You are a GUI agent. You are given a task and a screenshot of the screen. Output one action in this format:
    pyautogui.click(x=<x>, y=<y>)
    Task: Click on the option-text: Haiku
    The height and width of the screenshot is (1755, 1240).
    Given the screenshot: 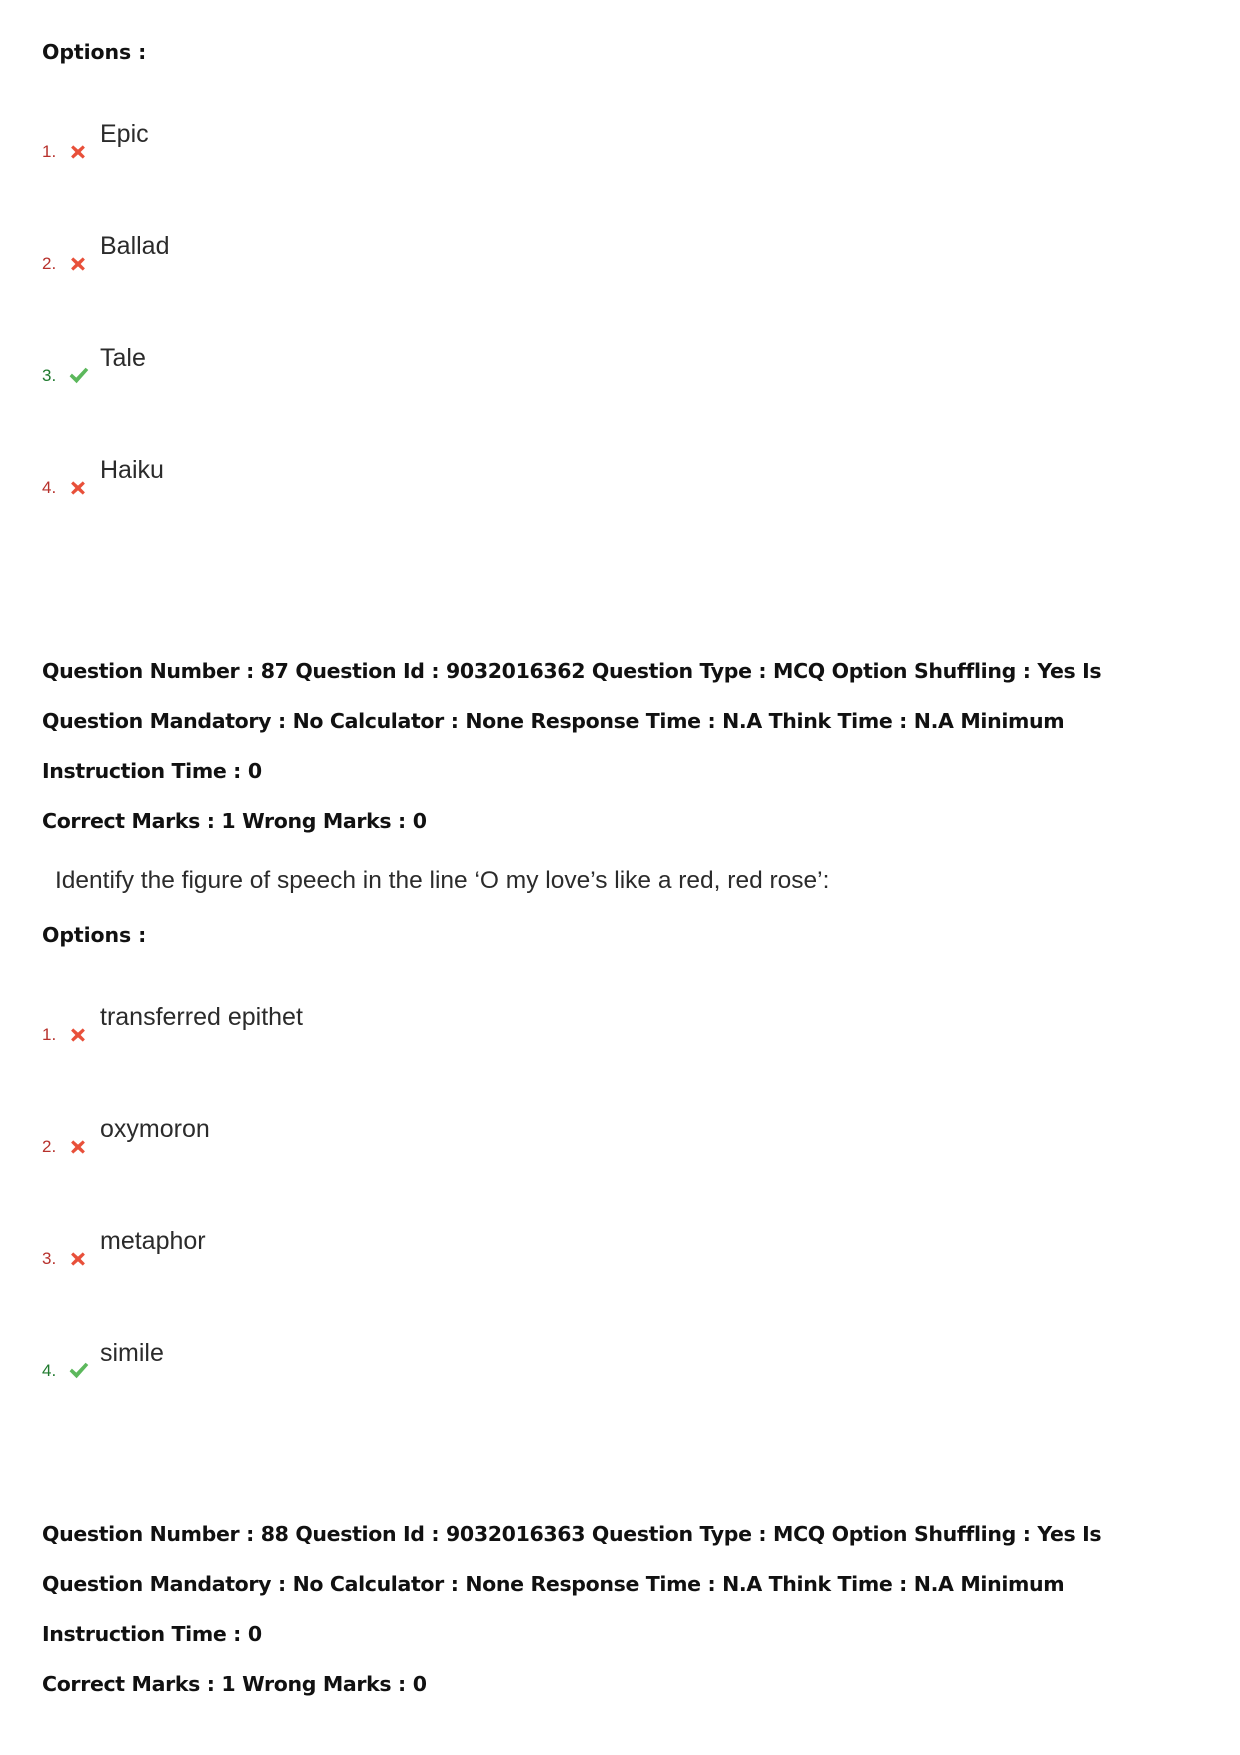 What is the action you would take?
    pyautogui.click(x=132, y=469)
    